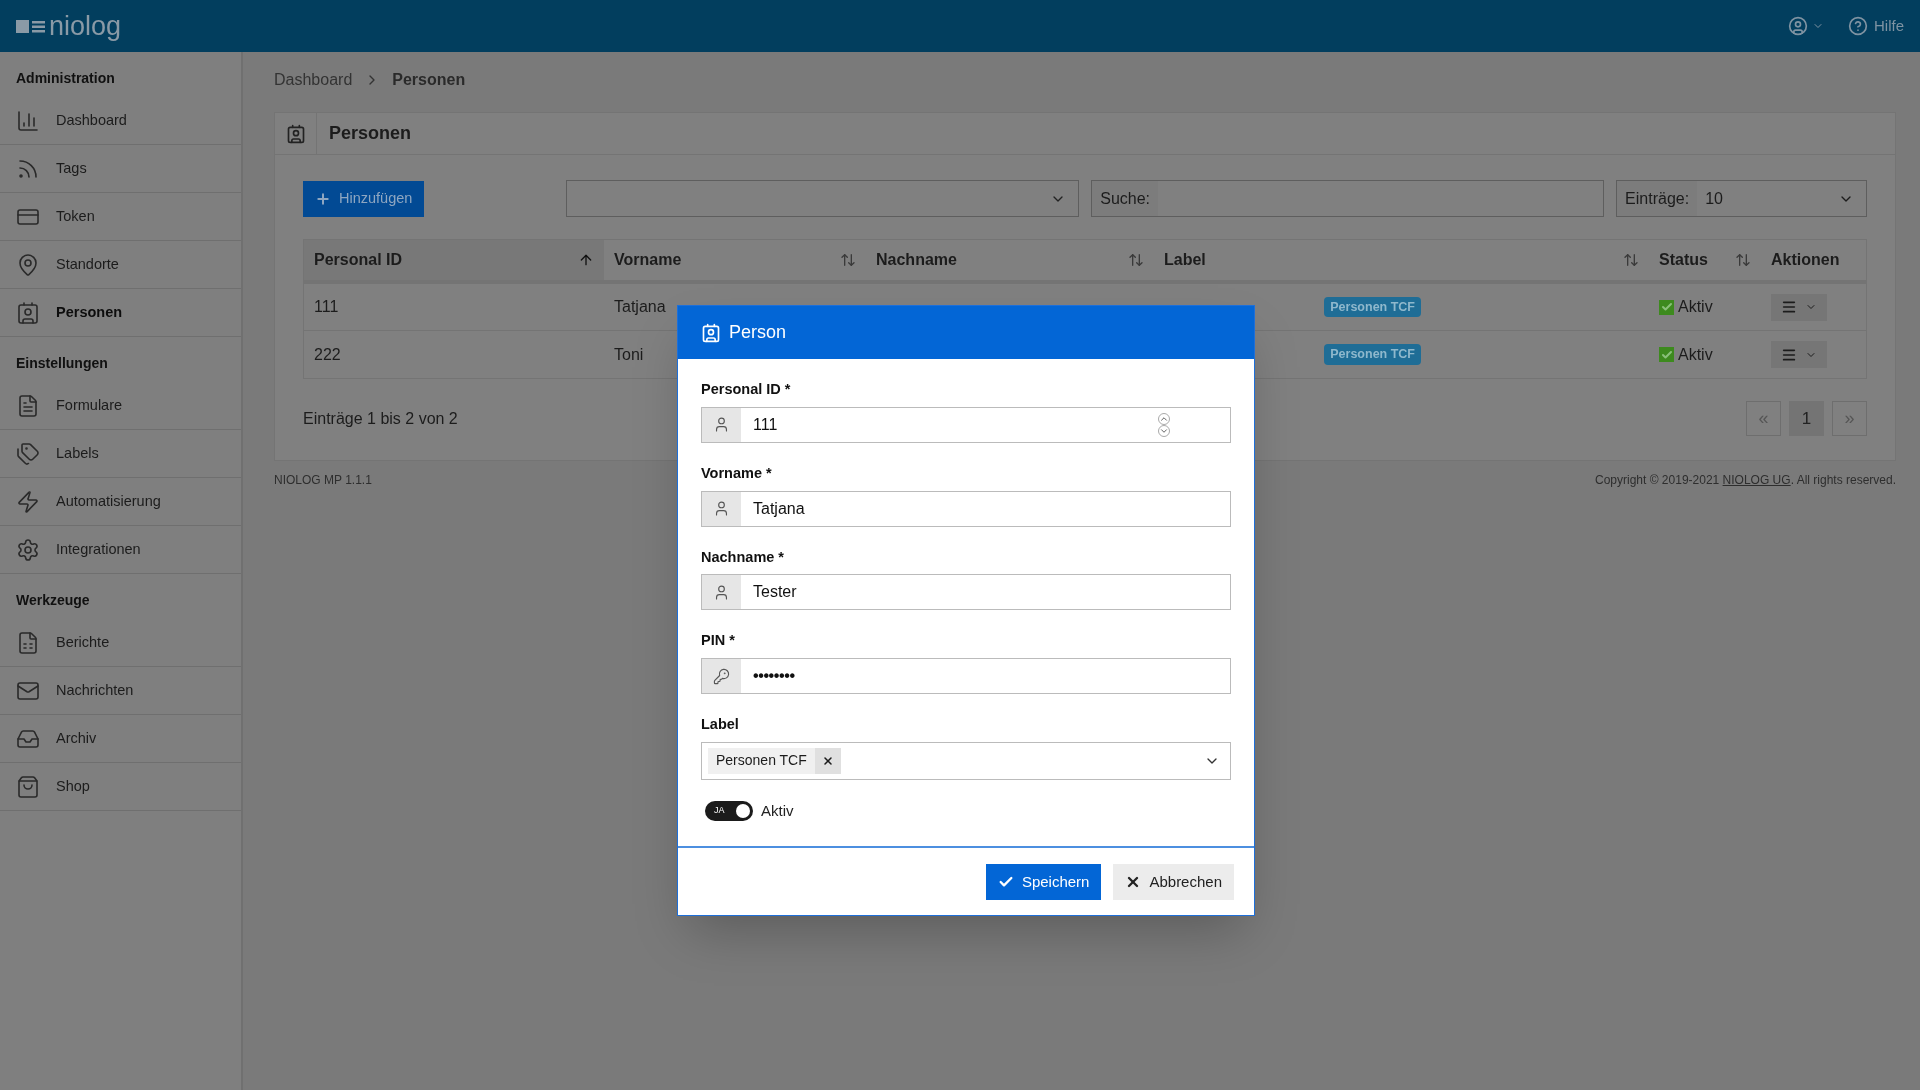 This screenshot has width=1920, height=1090. Describe the element at coordinates (28, 549) in the screenshot. I see `settings-icon` at that location.